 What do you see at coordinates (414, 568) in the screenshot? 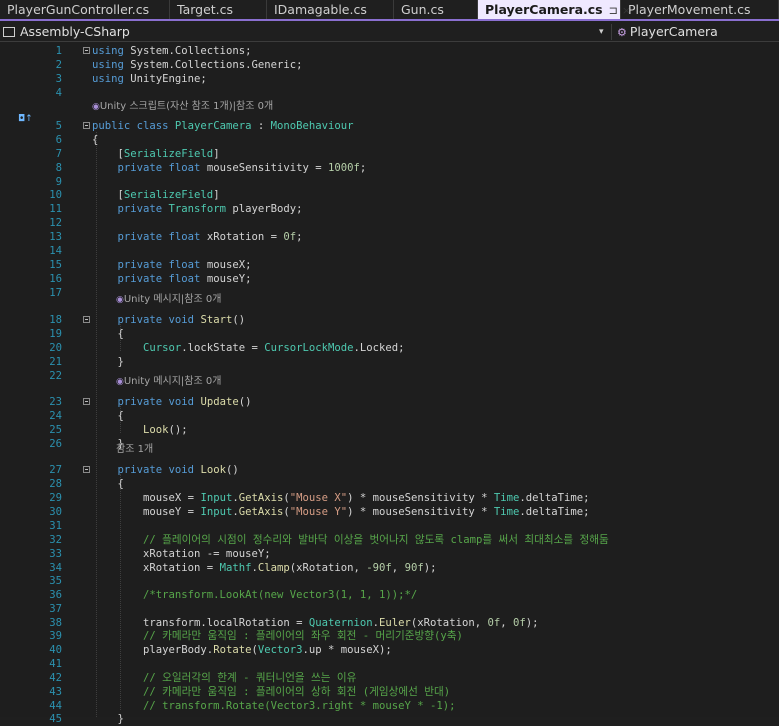
I see `code-token: 90f` at bounding box center [414, 568].